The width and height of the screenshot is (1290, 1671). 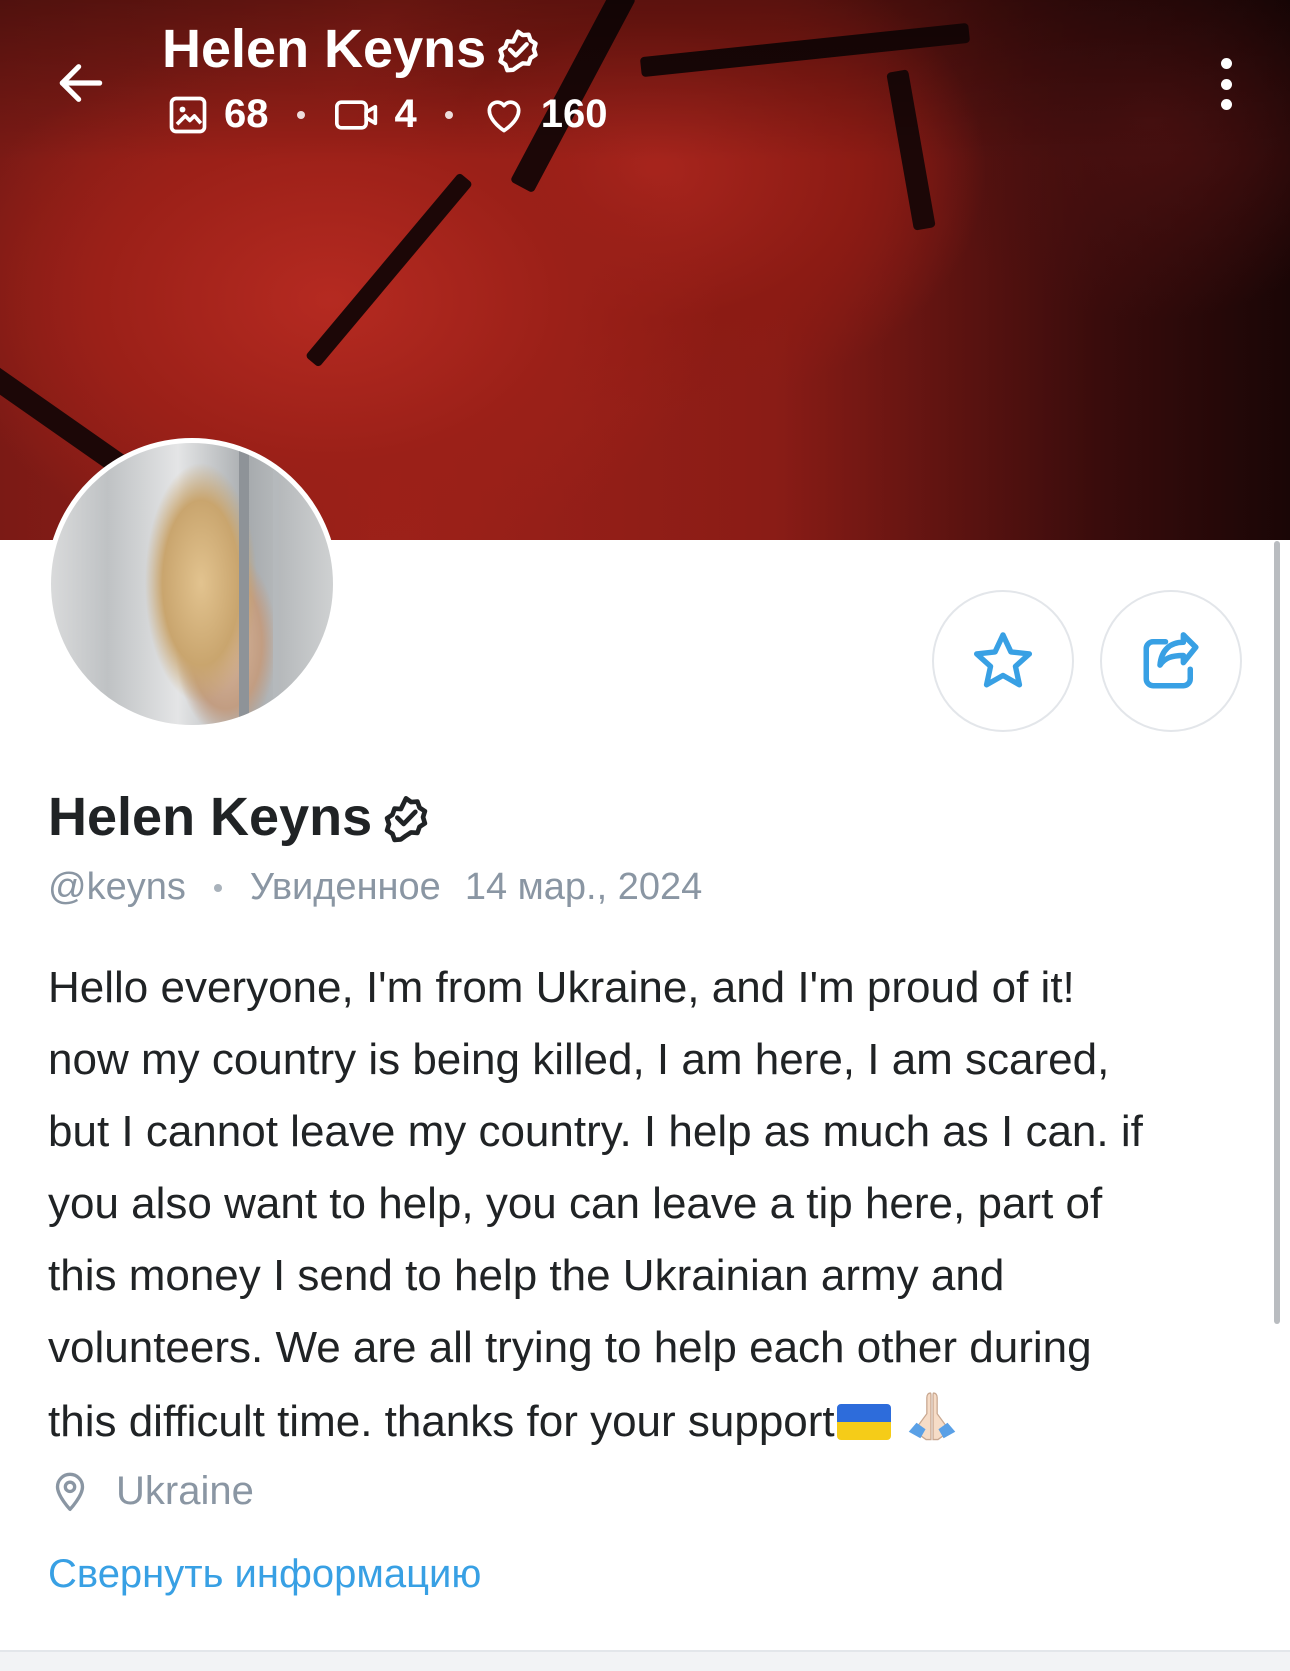 I want to click on more-menu-button, so click(x=1226, y=84).